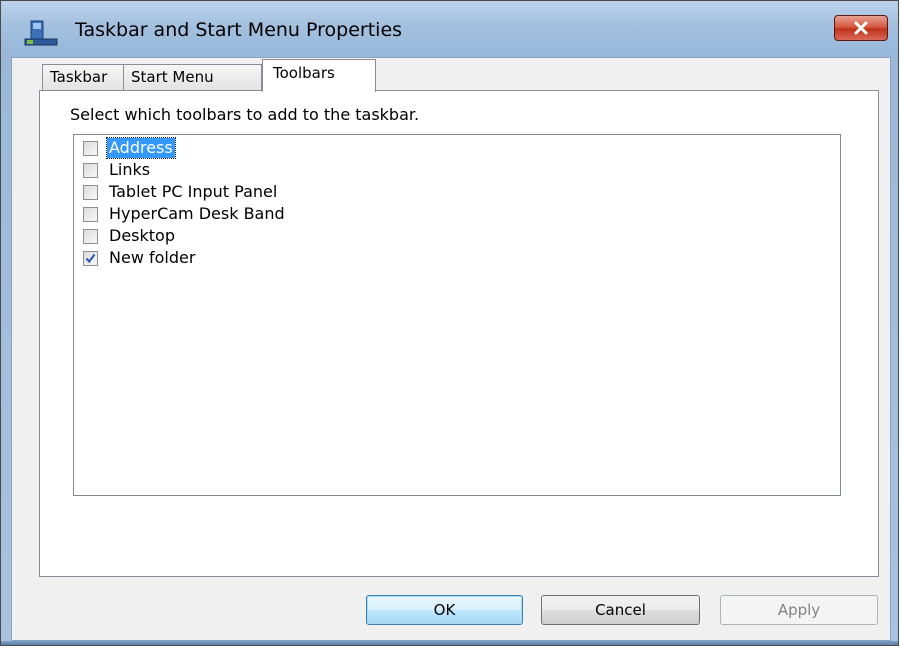  I want to click on list-item-hypercam-desk-band: HyperCam Desk Band, so click(185, 214).